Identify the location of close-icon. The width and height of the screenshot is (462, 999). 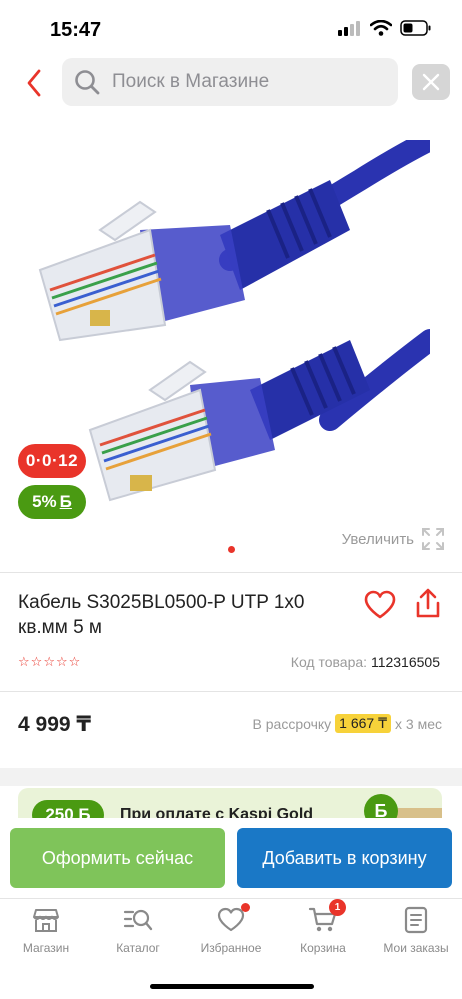
(431, 82).